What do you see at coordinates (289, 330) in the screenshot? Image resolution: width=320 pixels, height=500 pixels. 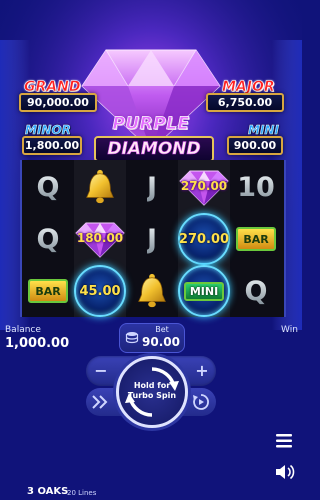 I see `win-label: Win` at bounding box center [289, 330].